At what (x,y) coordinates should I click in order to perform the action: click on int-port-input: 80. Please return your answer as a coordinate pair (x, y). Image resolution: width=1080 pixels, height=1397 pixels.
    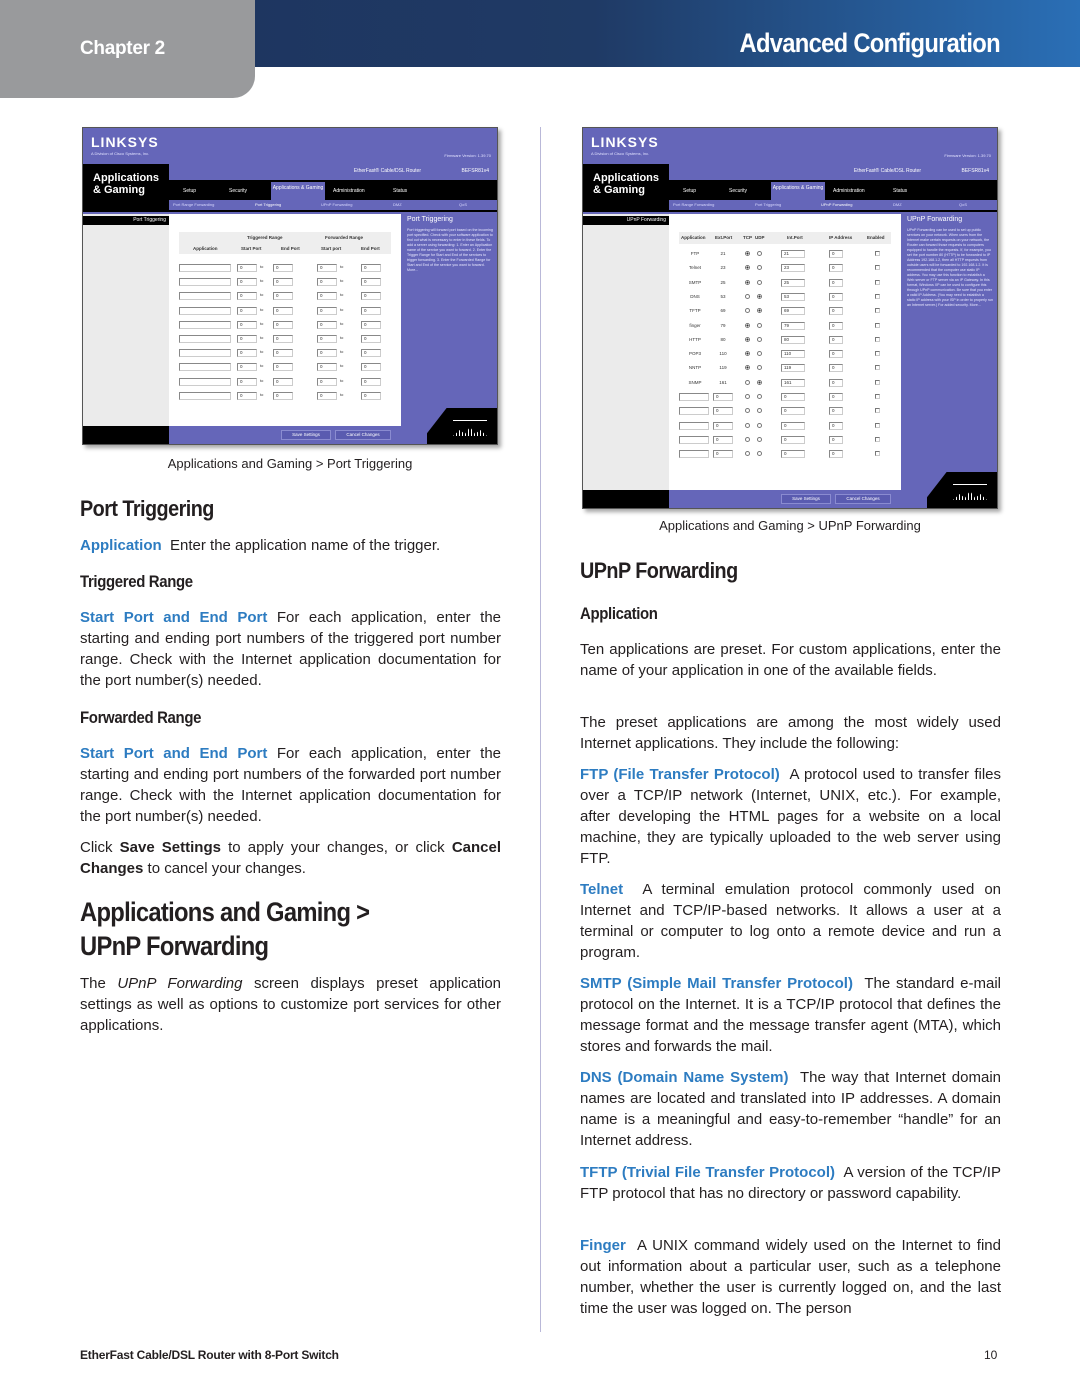
    Looking at the image, I should click on (793, 339).